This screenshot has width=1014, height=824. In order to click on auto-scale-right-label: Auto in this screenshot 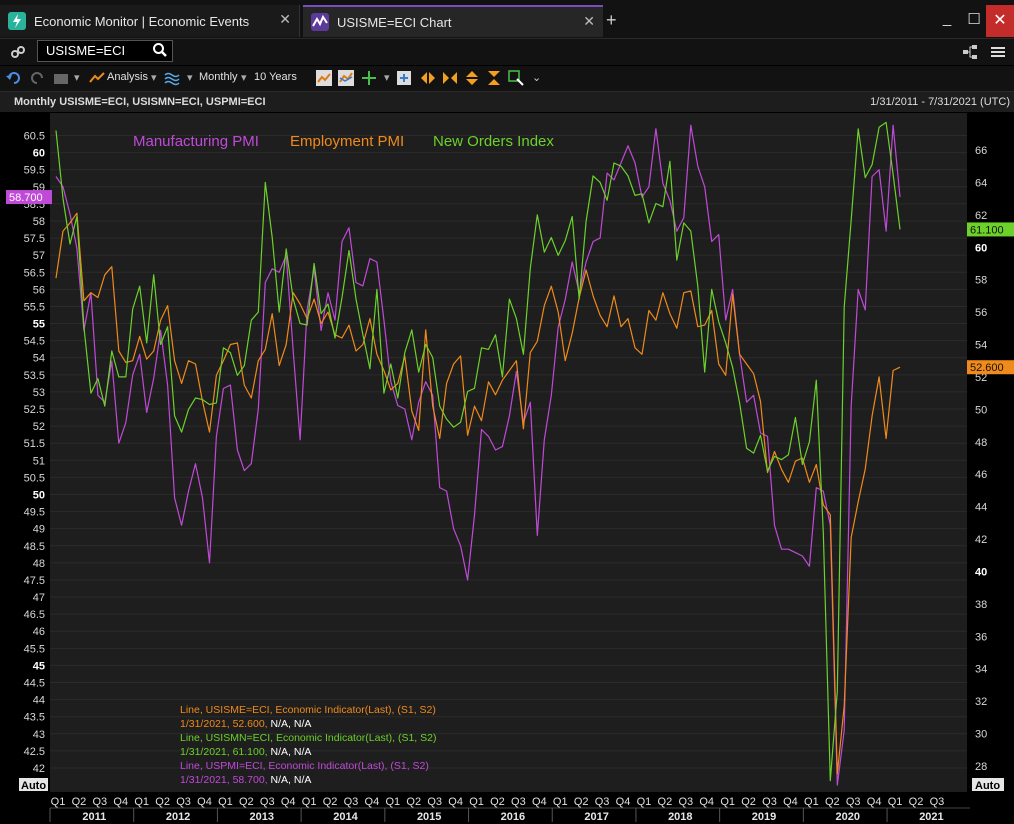, I will do `click(987, 786)`.